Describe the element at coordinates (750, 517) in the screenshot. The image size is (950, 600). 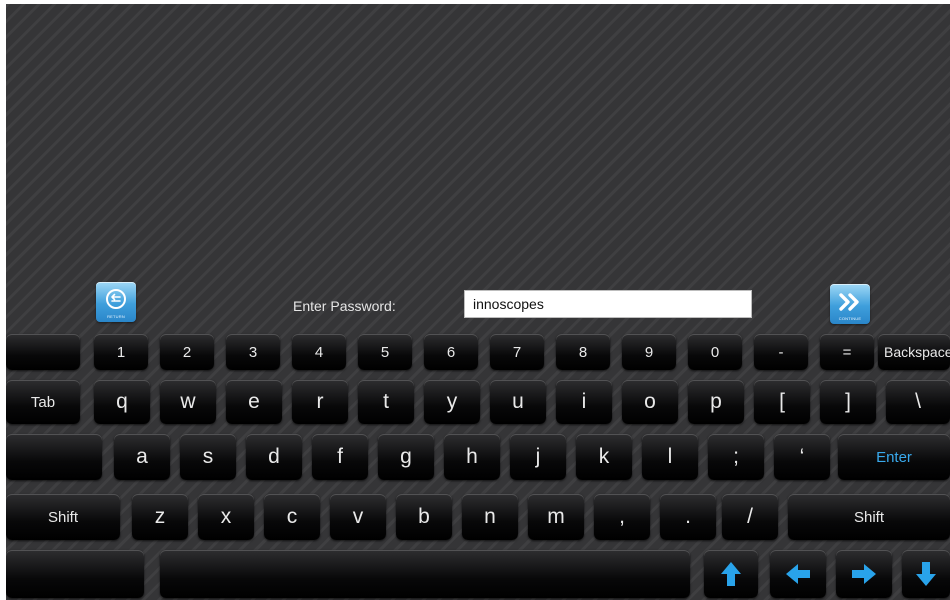
I see `key-slash: /` at that location.